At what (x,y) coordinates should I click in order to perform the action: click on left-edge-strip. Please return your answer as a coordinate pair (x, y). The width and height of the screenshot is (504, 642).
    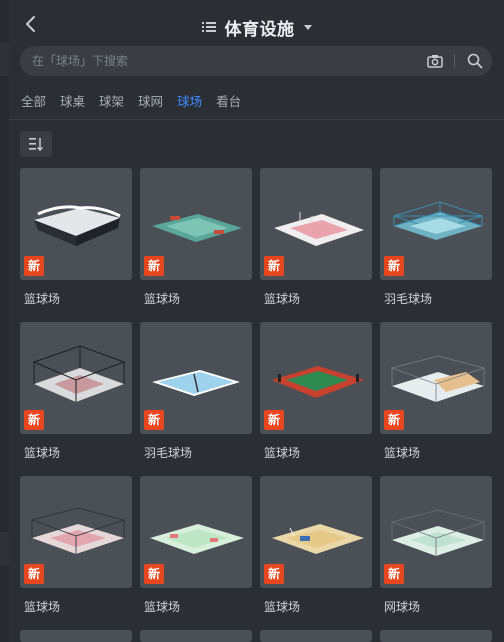
    Looking at the image, I should click on (4, 321).